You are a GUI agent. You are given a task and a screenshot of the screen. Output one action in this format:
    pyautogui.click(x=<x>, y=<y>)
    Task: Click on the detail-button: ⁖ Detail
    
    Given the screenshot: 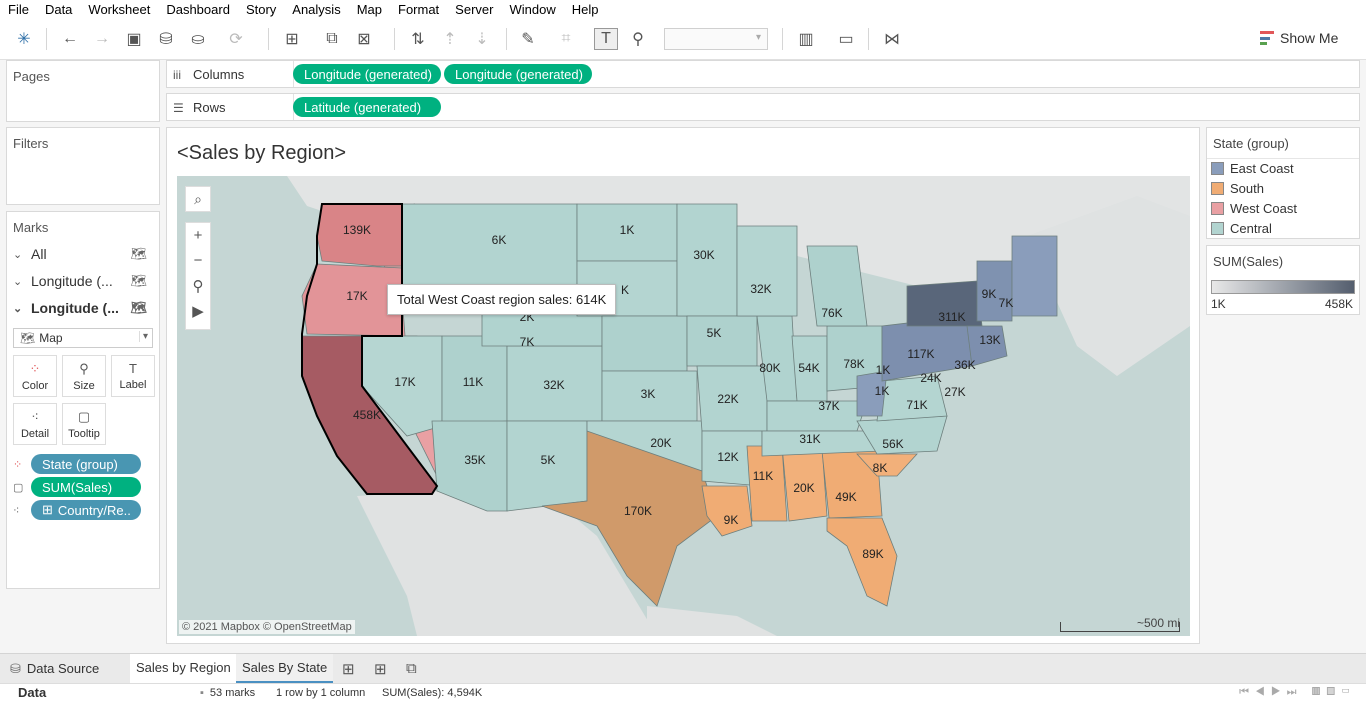 What is the action you would take?
    pyautogui.click(x=35, y=424)
    